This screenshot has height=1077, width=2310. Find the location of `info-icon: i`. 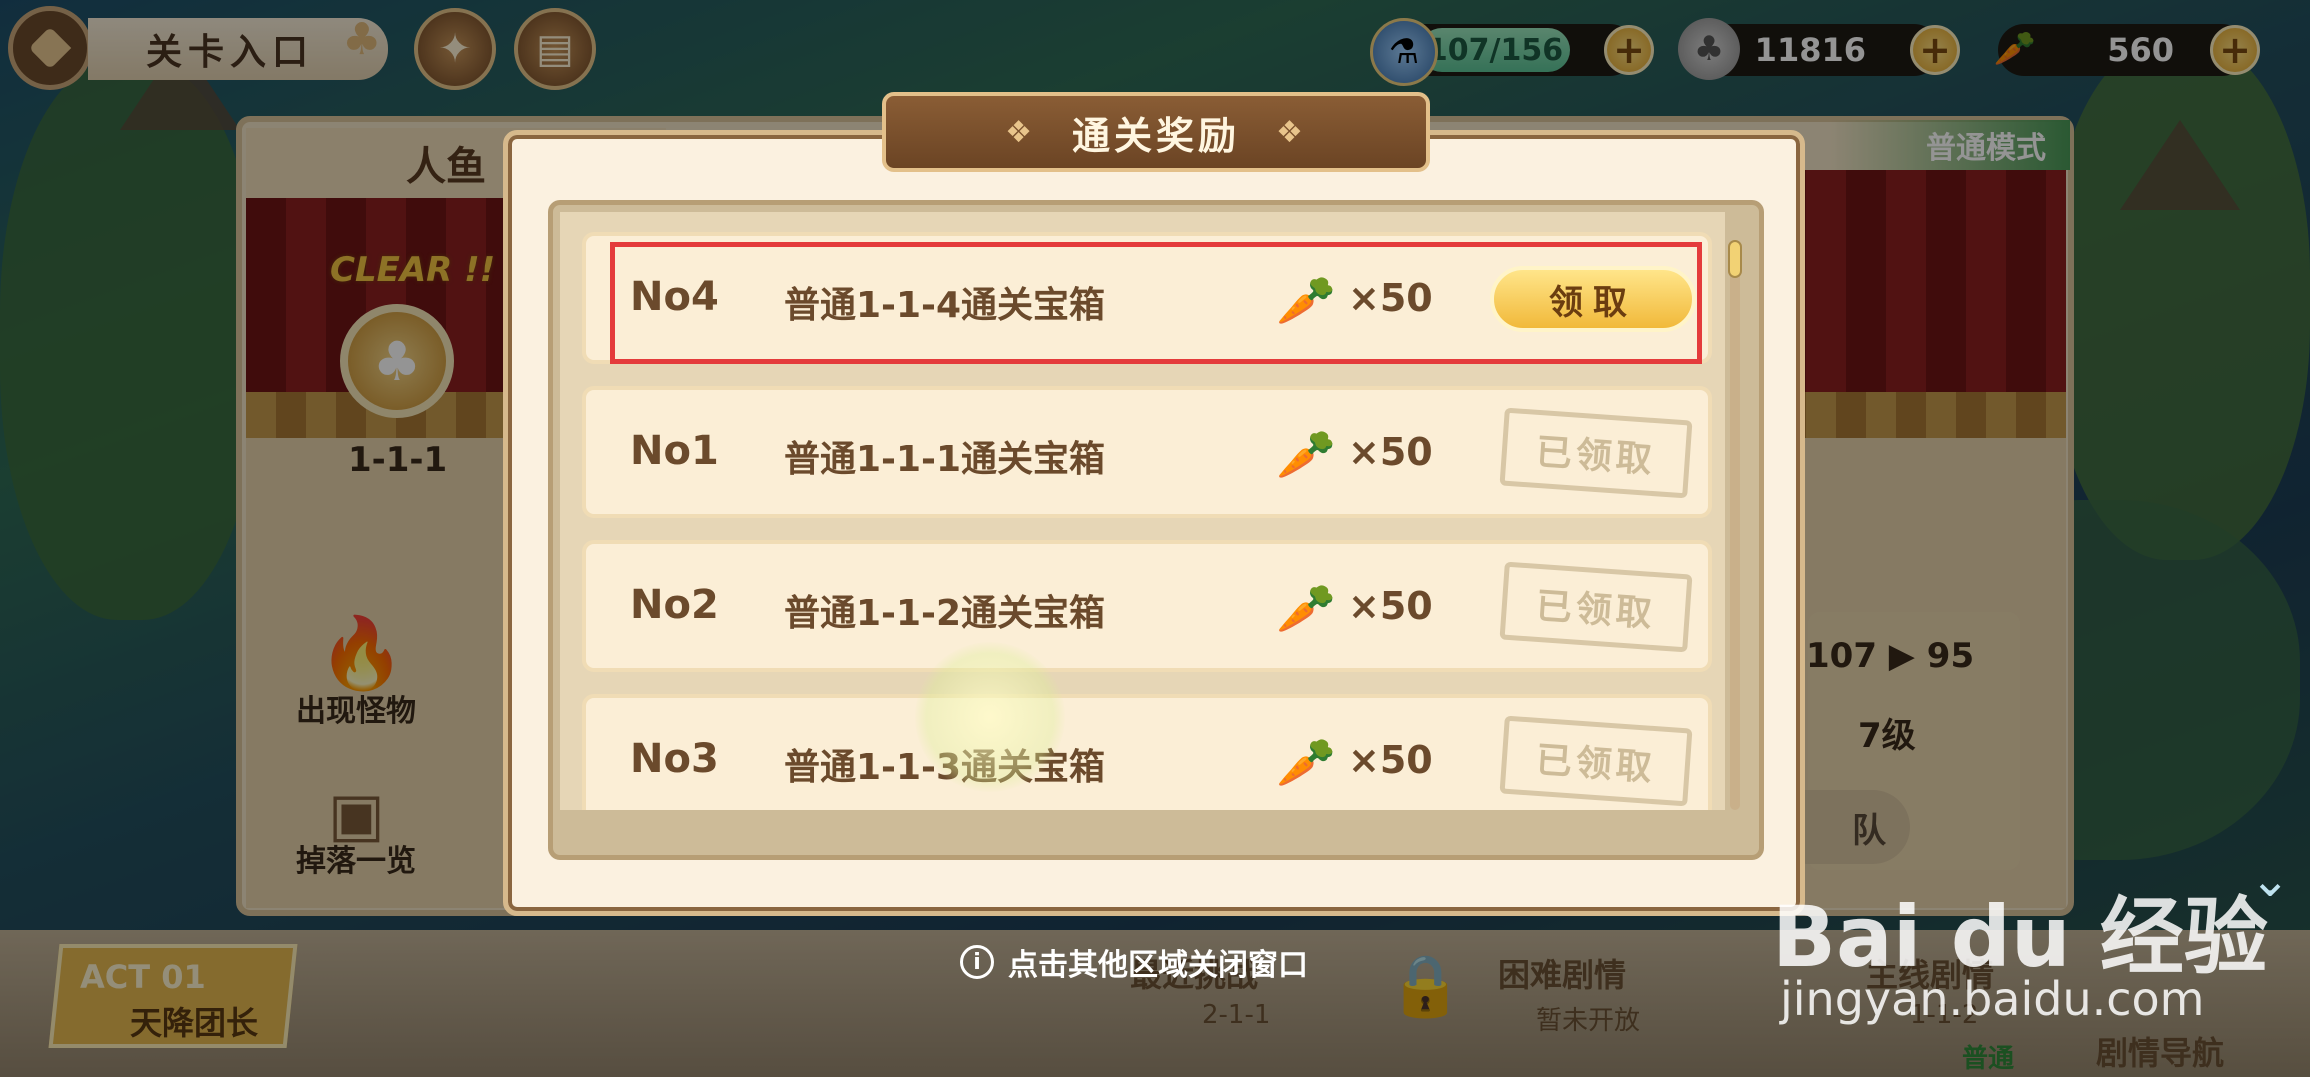

info-icon: i is located at coordinates (977, 962).